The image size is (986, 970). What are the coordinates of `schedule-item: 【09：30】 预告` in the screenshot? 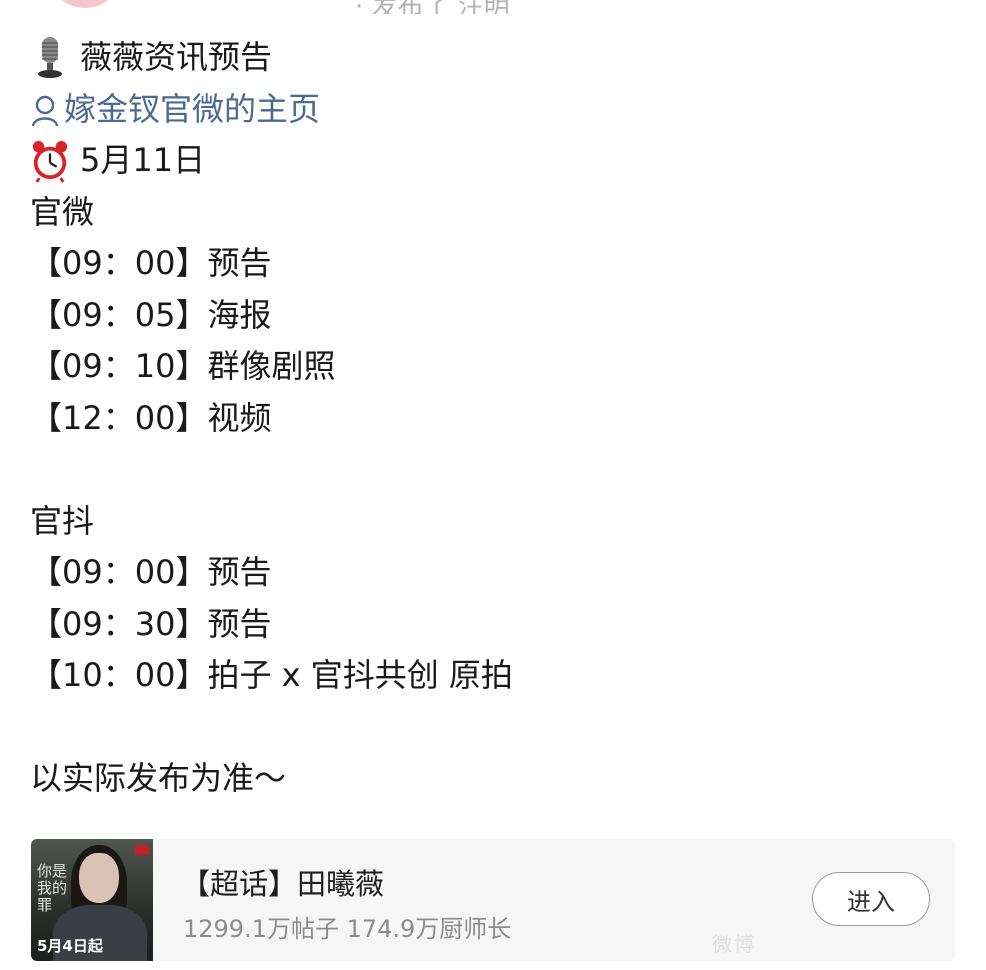 It's located at (495, 625).